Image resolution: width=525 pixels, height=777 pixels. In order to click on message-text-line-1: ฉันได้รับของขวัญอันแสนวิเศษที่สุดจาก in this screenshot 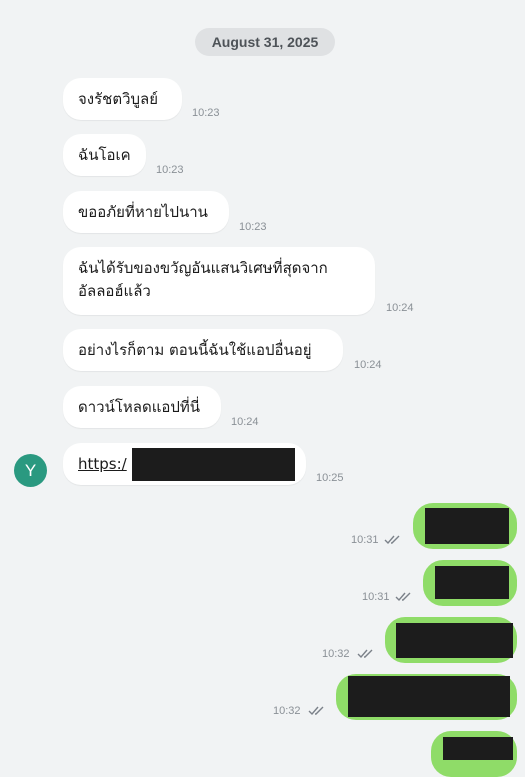, I will do `click(203, 268)`.